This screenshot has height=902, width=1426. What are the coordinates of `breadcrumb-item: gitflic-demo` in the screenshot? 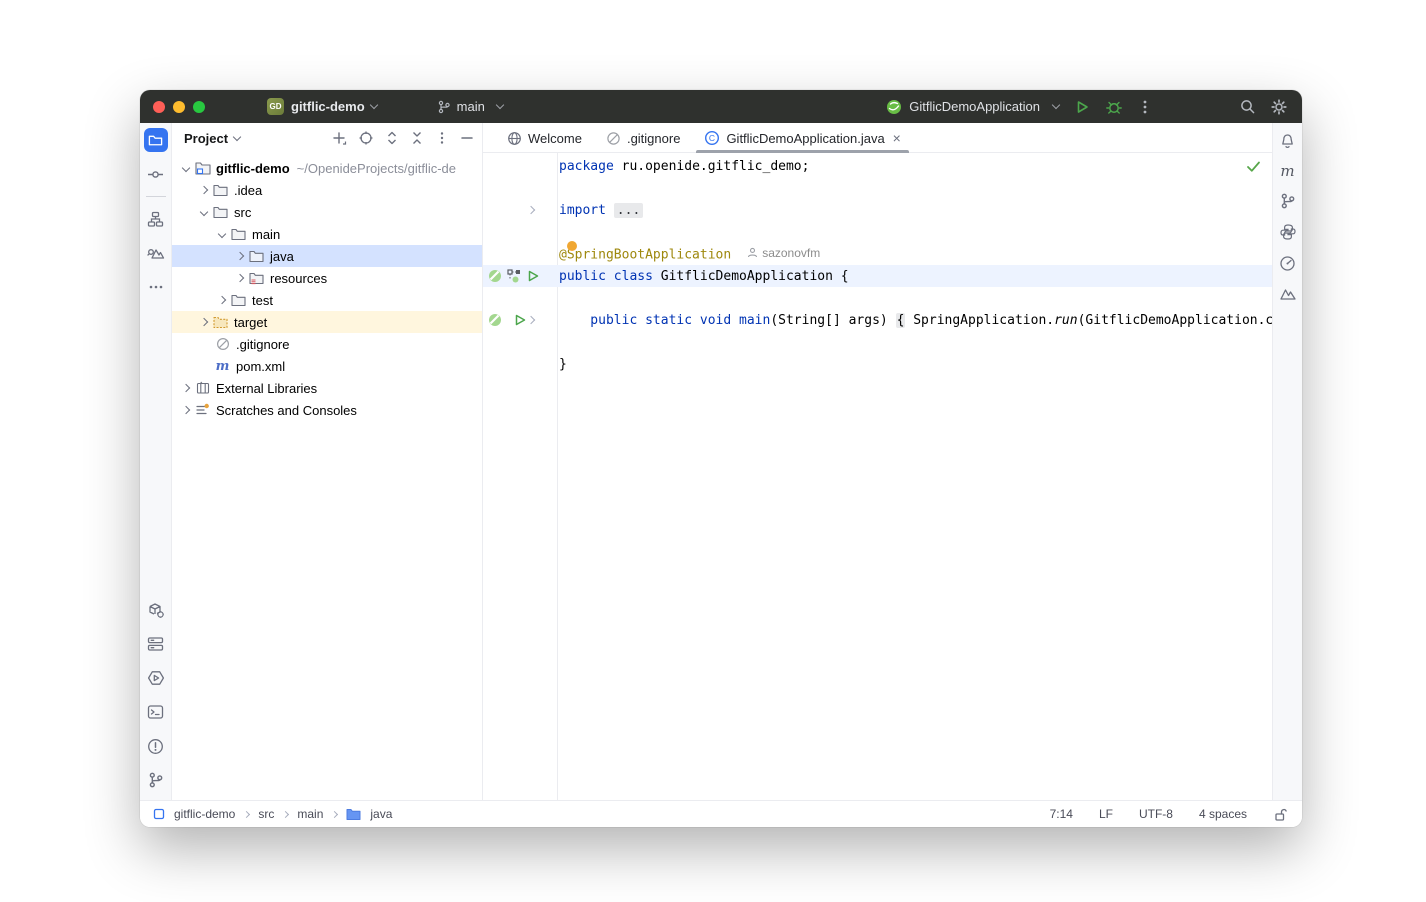 It's located at (204, 814).